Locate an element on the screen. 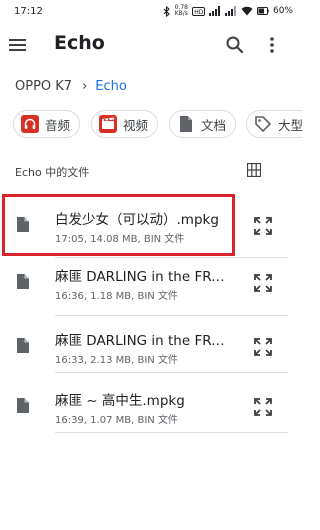  svg-text: HD is located at coordinates (199, 12).